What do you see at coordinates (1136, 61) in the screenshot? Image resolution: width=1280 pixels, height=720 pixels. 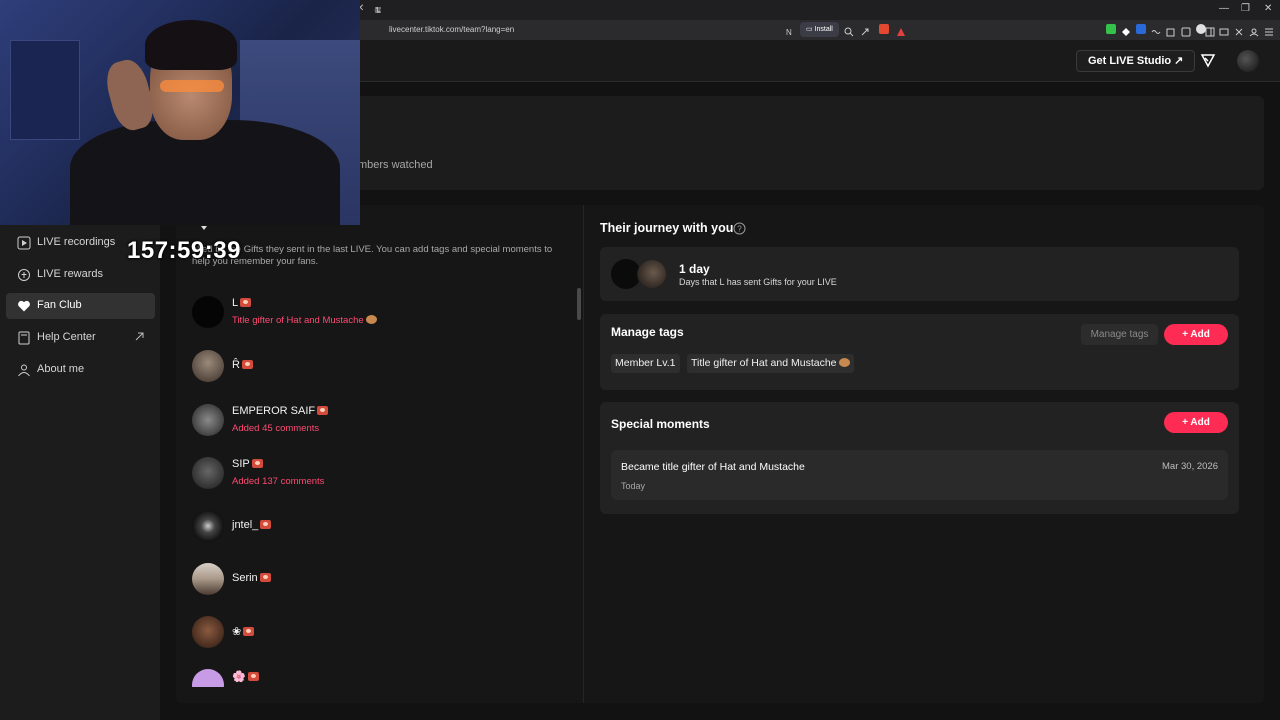 I see `get-live-studio-button: Get LIVE Studio ↗` at bounding box center [1136, 61].